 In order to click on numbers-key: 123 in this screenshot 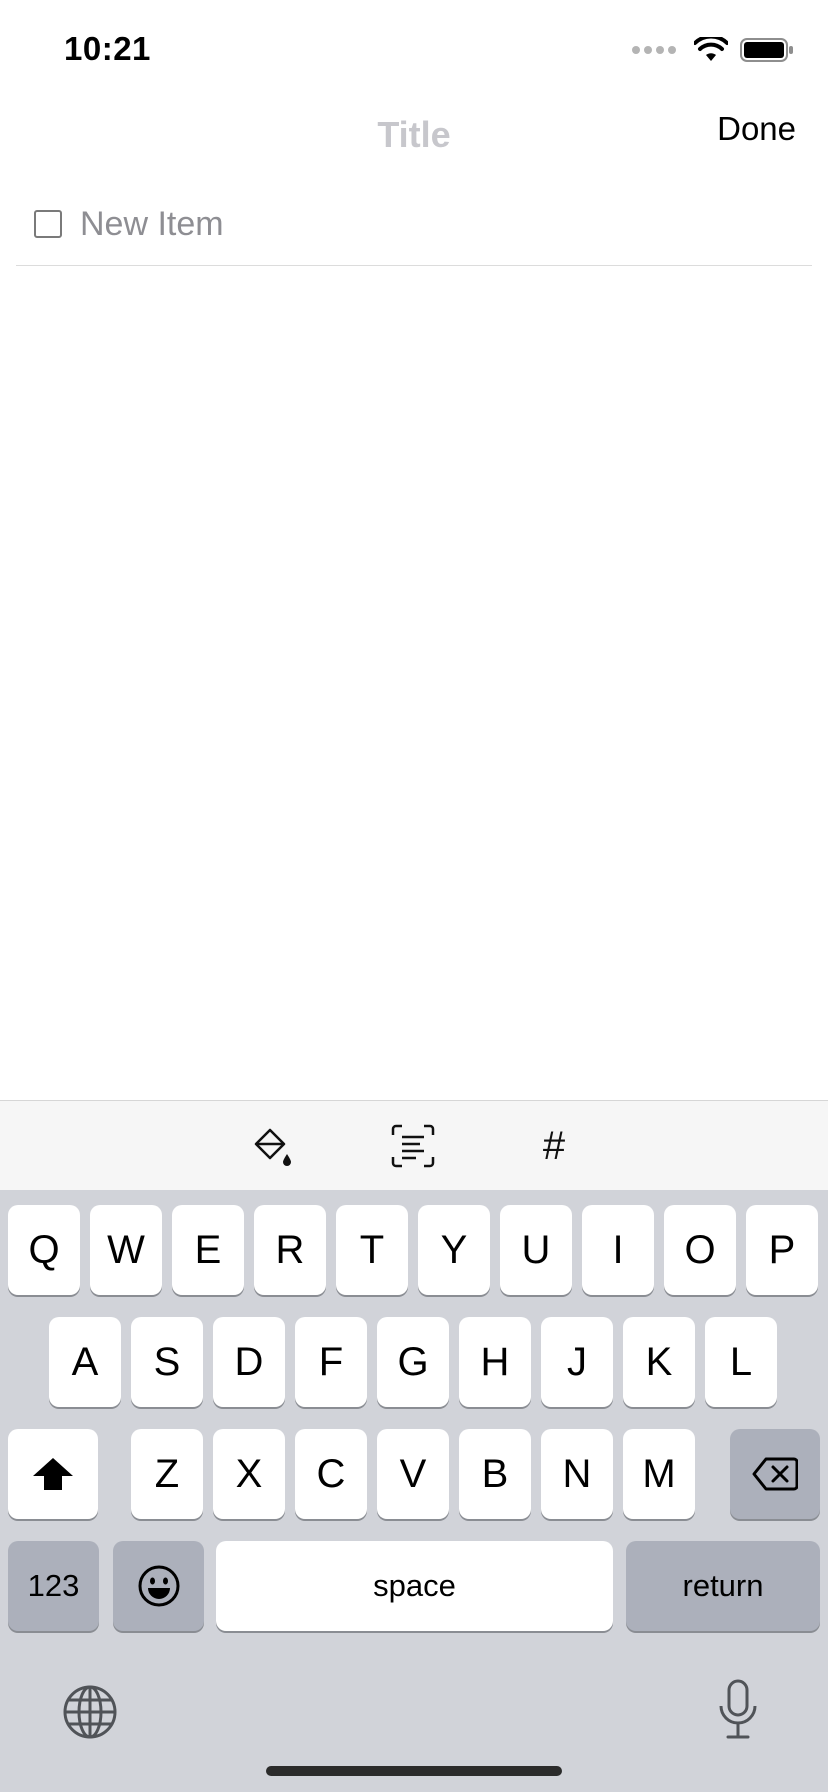, I will do `click(53, 1586)`.